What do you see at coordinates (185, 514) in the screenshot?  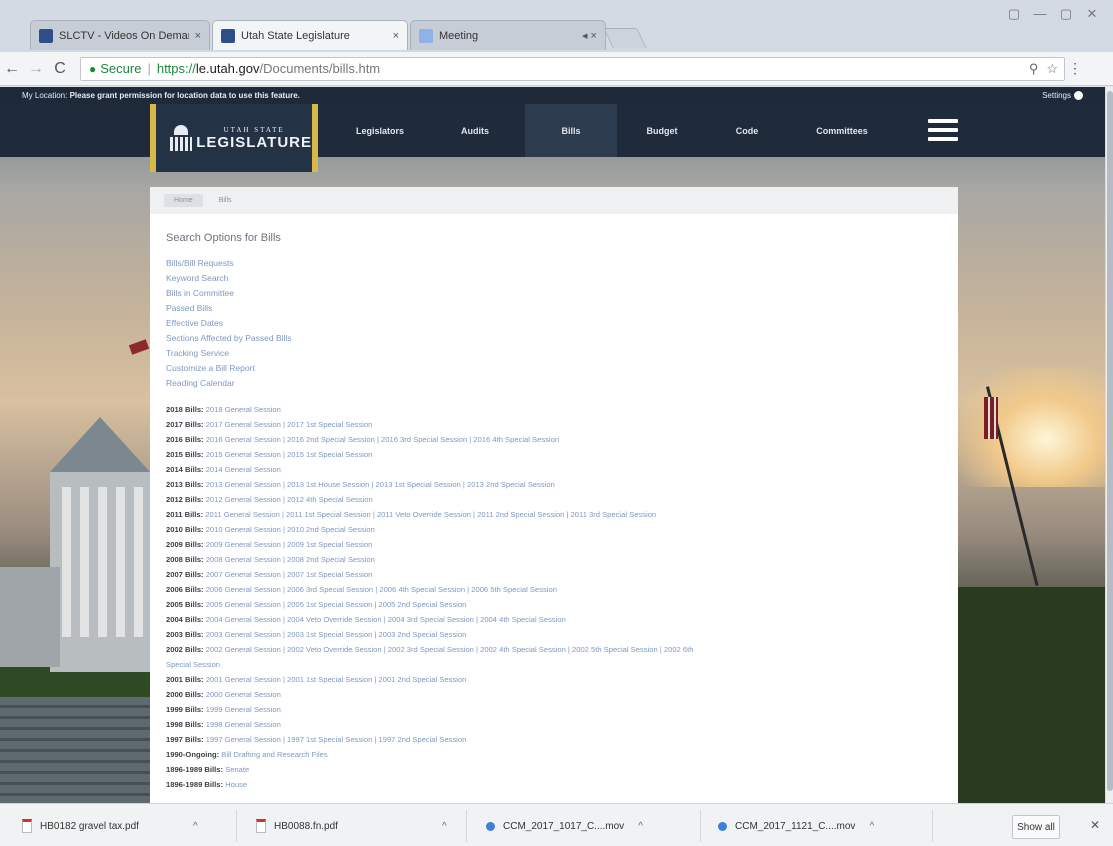 I see `session-year-label: 2011 Bills:` at bounding box center [185, 514].